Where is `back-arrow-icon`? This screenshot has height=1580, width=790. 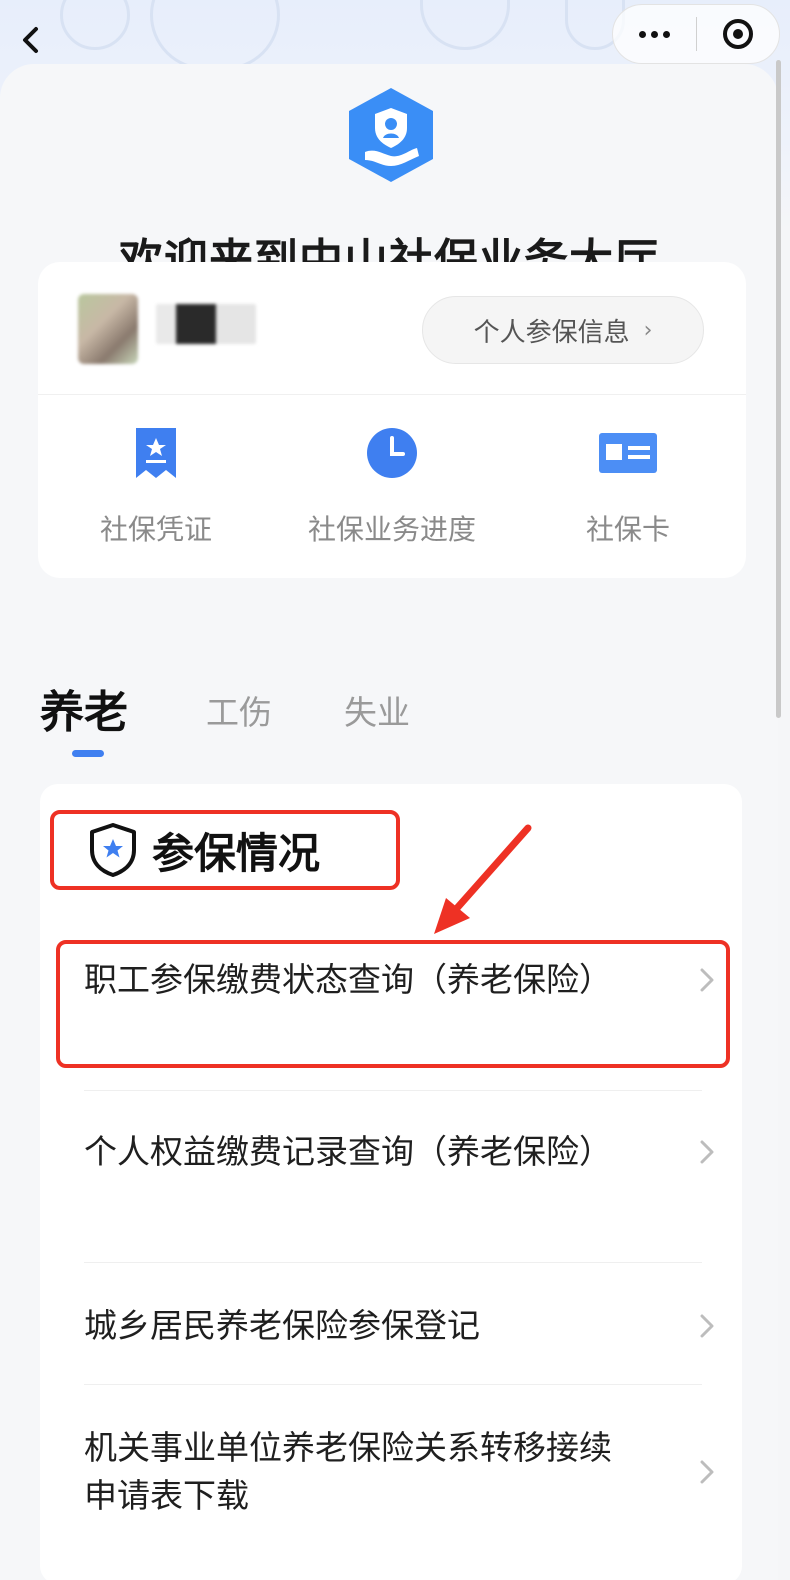
back-arrow-icon is located at coordinates (30, 40).